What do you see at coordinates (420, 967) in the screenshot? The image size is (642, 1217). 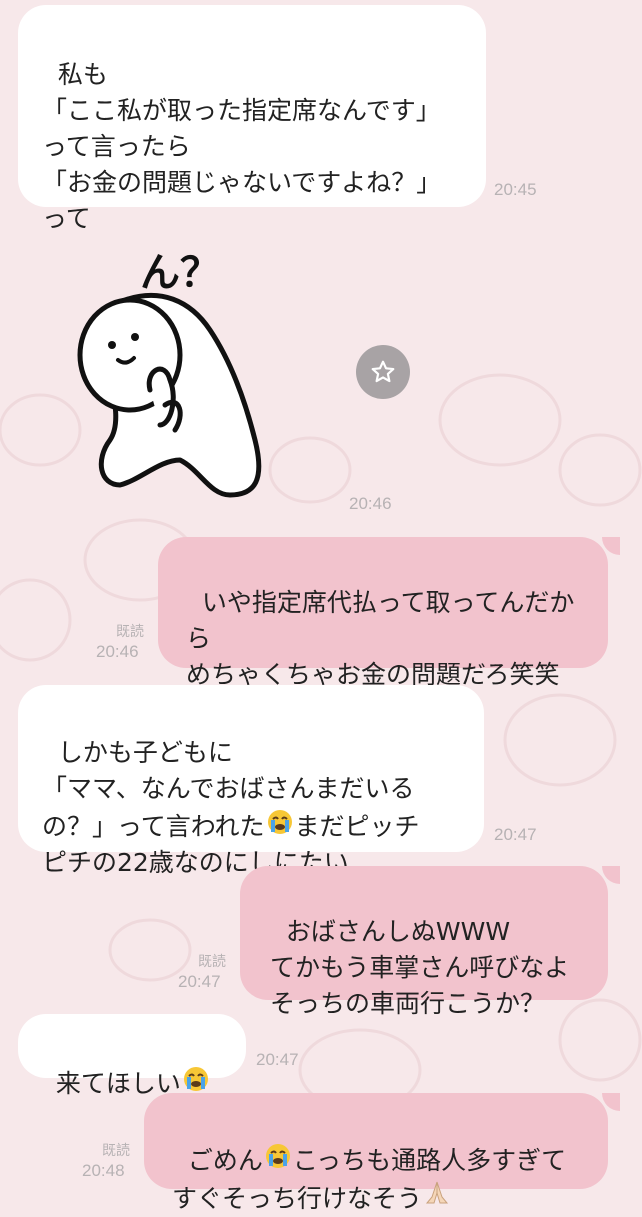 I see `message-text: おばさんしぬWWW てかもう車掌さん呼びなよ そっちの車両行こうか？` at bounding box center [420, 967].